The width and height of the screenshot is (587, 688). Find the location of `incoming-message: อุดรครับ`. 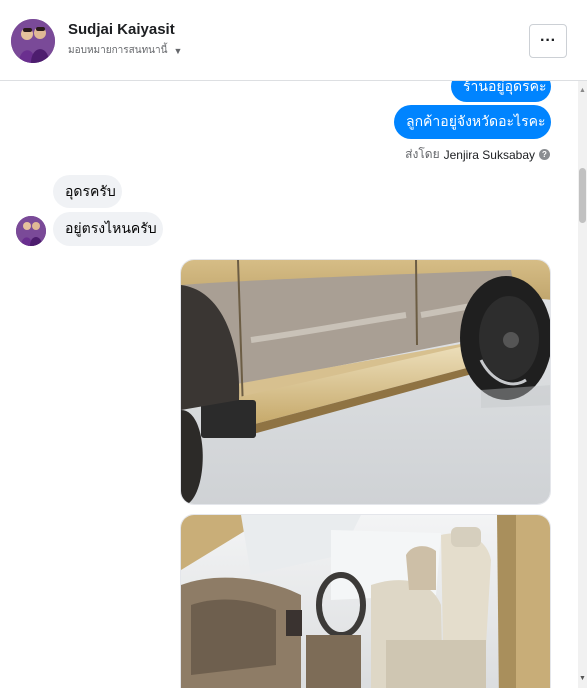

incoming-message: อุดรครับ is located at coordinates (87, 191).